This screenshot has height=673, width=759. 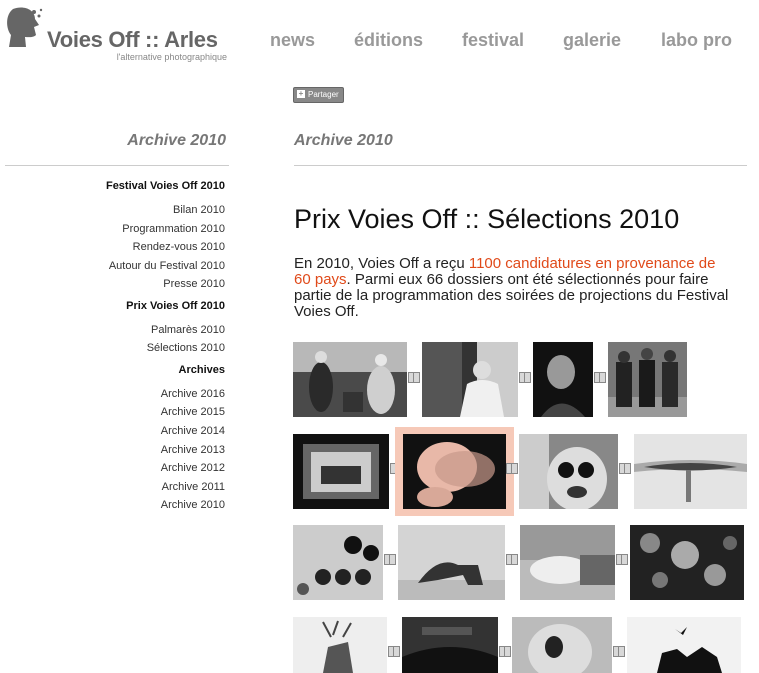 I want to click on sidebar-item-autour-festival-2010: Autour du Festival 2010, so click(x=167, y=266).